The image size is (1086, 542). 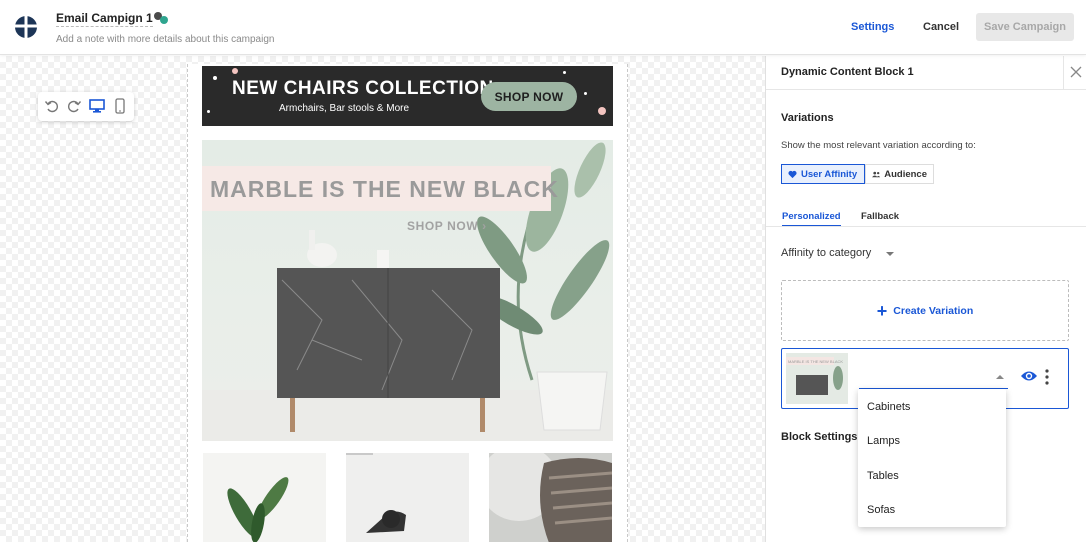 I want to click on segment-user-affinity: User Affinity, so click(x=823, y=174).